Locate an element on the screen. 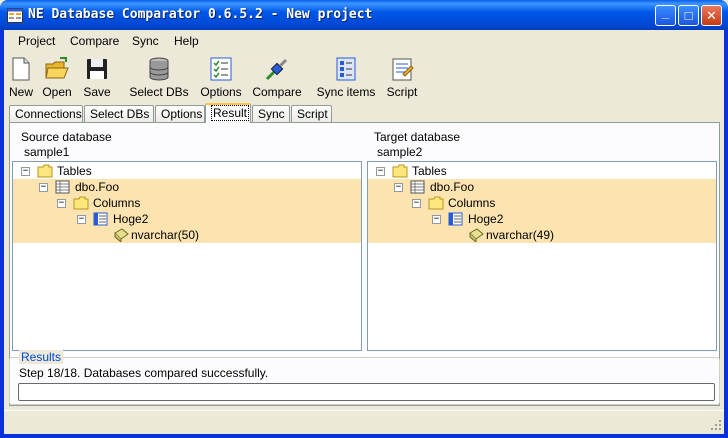  tree-node: nvarchar(50) is located at coordinates (187, 235).